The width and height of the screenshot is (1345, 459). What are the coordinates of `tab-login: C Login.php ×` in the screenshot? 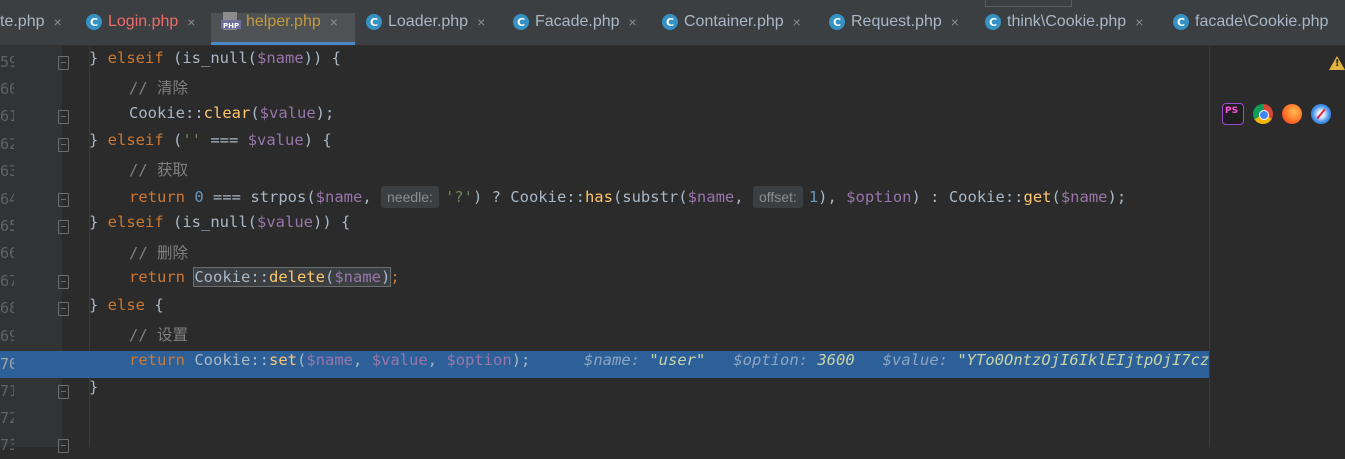 It's located at (140, 29).